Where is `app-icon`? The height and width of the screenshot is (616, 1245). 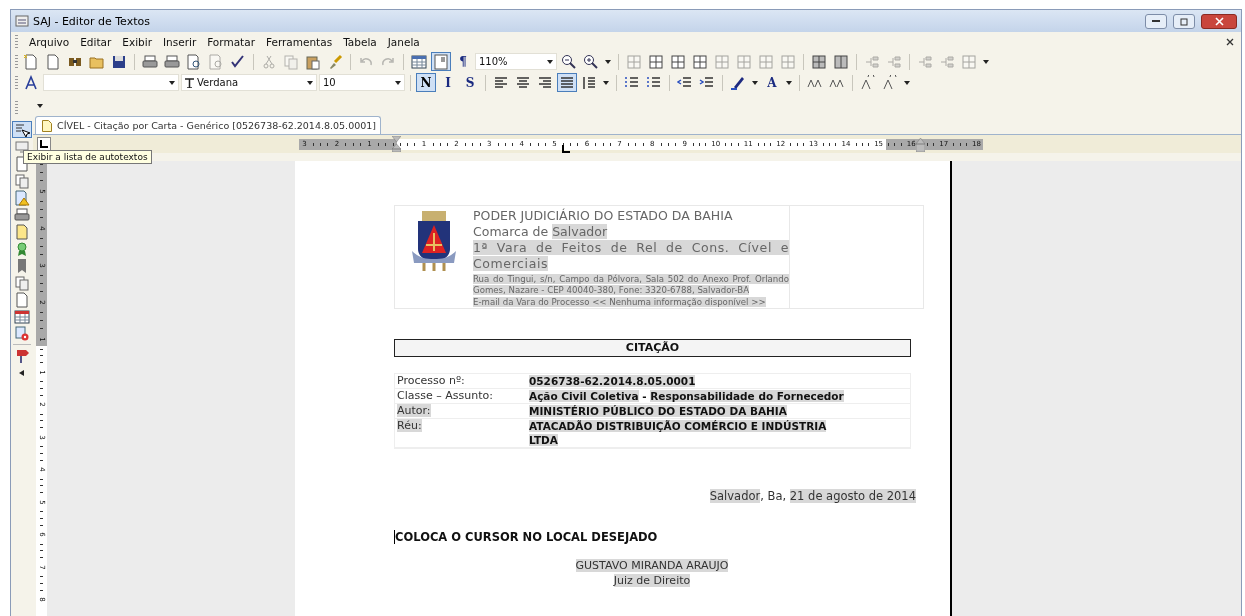 app-icon is located at coordinates (22, 21).